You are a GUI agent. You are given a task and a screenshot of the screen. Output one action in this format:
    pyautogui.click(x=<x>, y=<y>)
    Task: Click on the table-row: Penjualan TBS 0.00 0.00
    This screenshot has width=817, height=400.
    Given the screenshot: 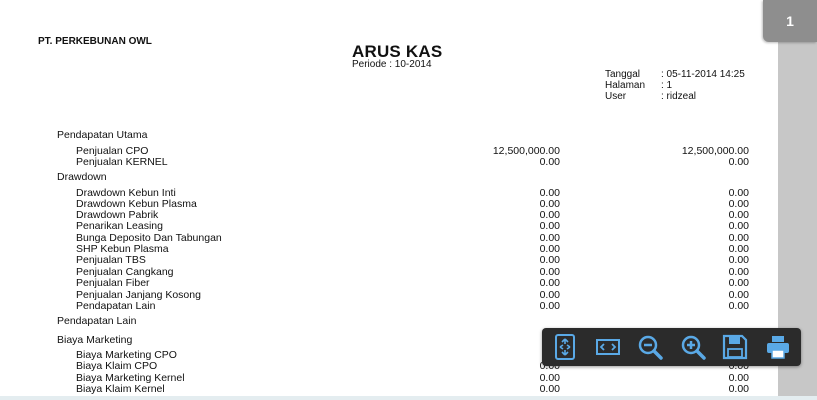 What is the action you would take?
    pyautogui.click(x=389, y=260)
    